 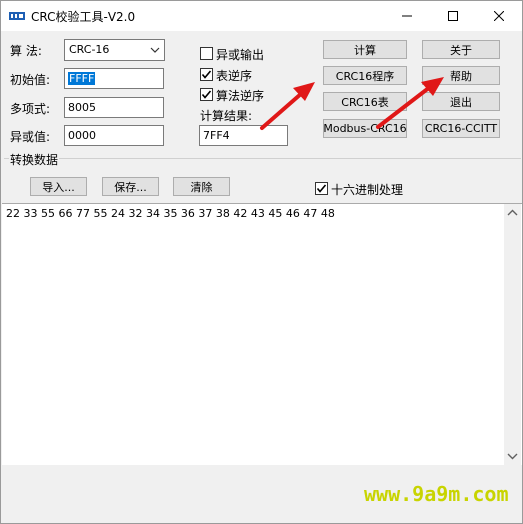 What do you see at coordinates (410, 103) in the screenshot?
I see `annotation-arrow-right` at bounding box center [410, 103].